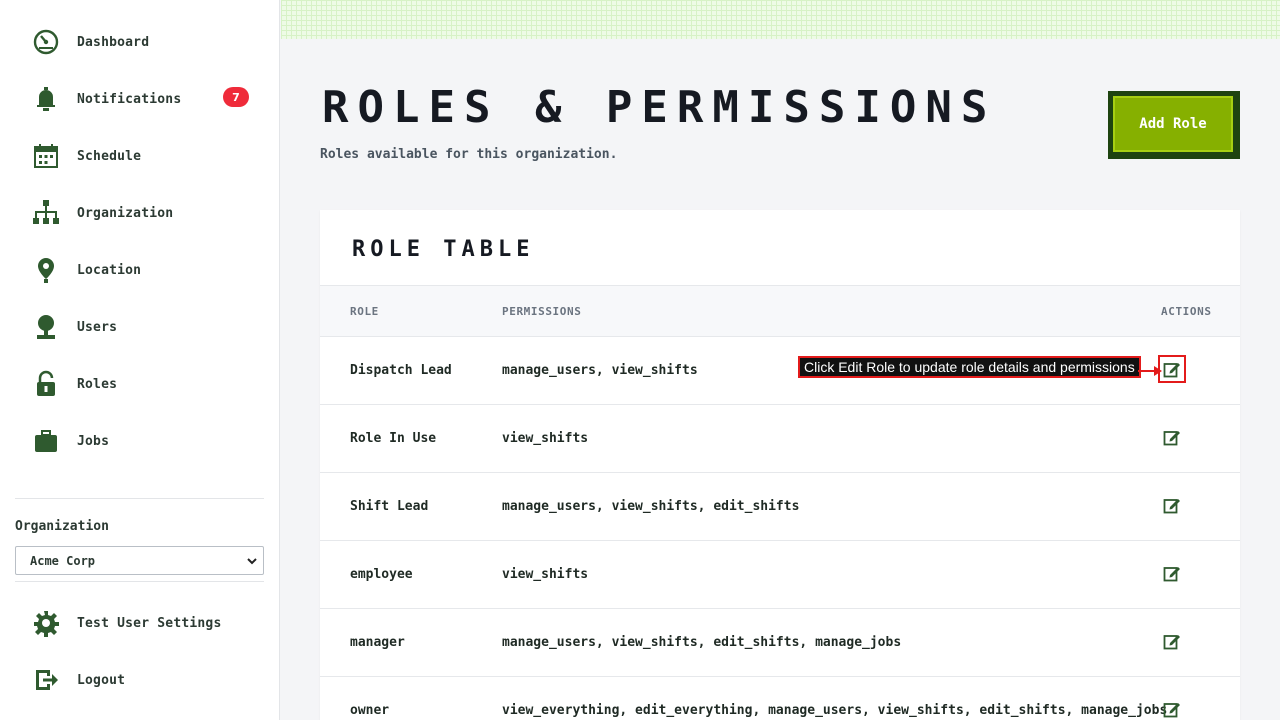  Describe the element at coordinates (46, 680) in the screenshot. I see `logout-icon` at that location.